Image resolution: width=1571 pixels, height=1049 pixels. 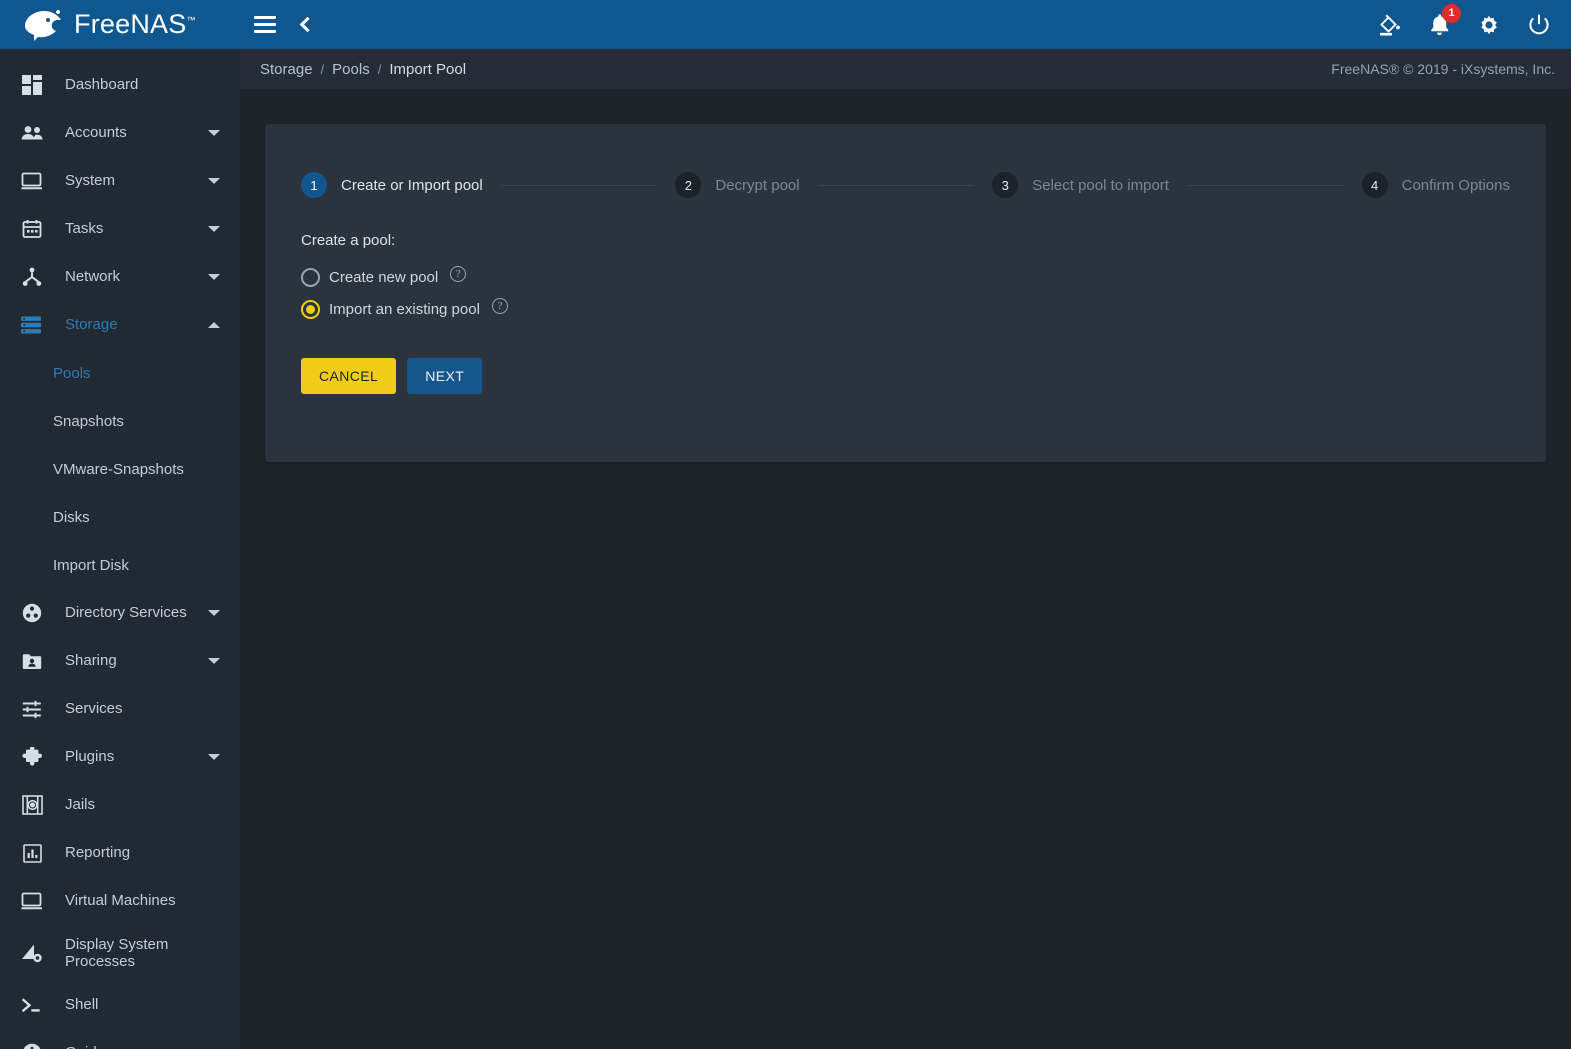 I want to click on sidebar-item-label: Accounts, so click(x=96, y=133).